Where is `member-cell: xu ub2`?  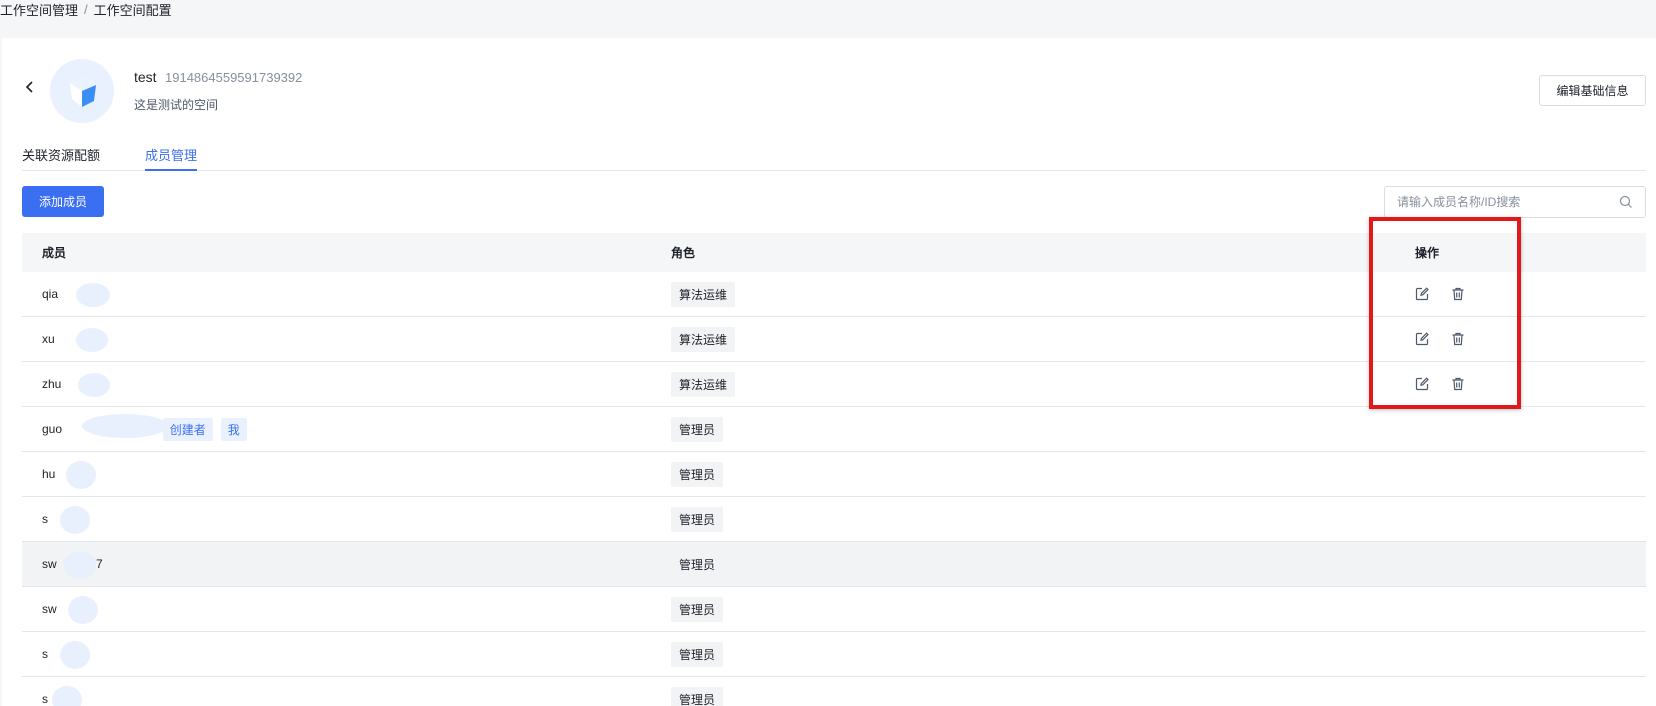
member-cell: xu ub2 is located at coordinates (75, 340).